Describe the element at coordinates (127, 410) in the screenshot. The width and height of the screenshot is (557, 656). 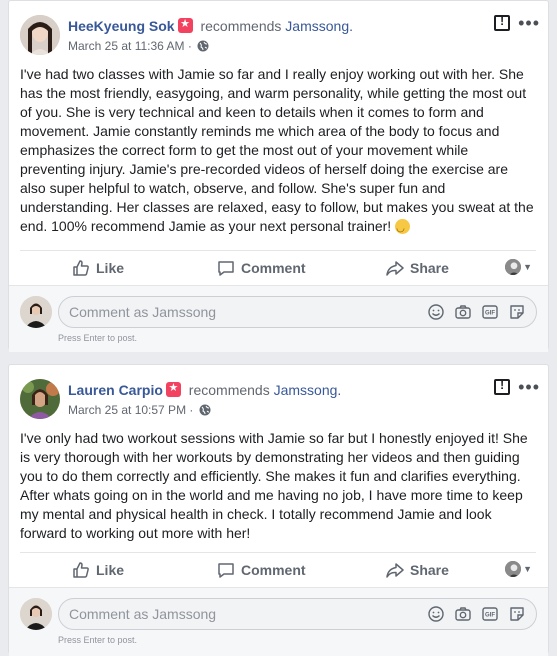
I see `timestamp: March 25 at 10:57 PM` at that location.